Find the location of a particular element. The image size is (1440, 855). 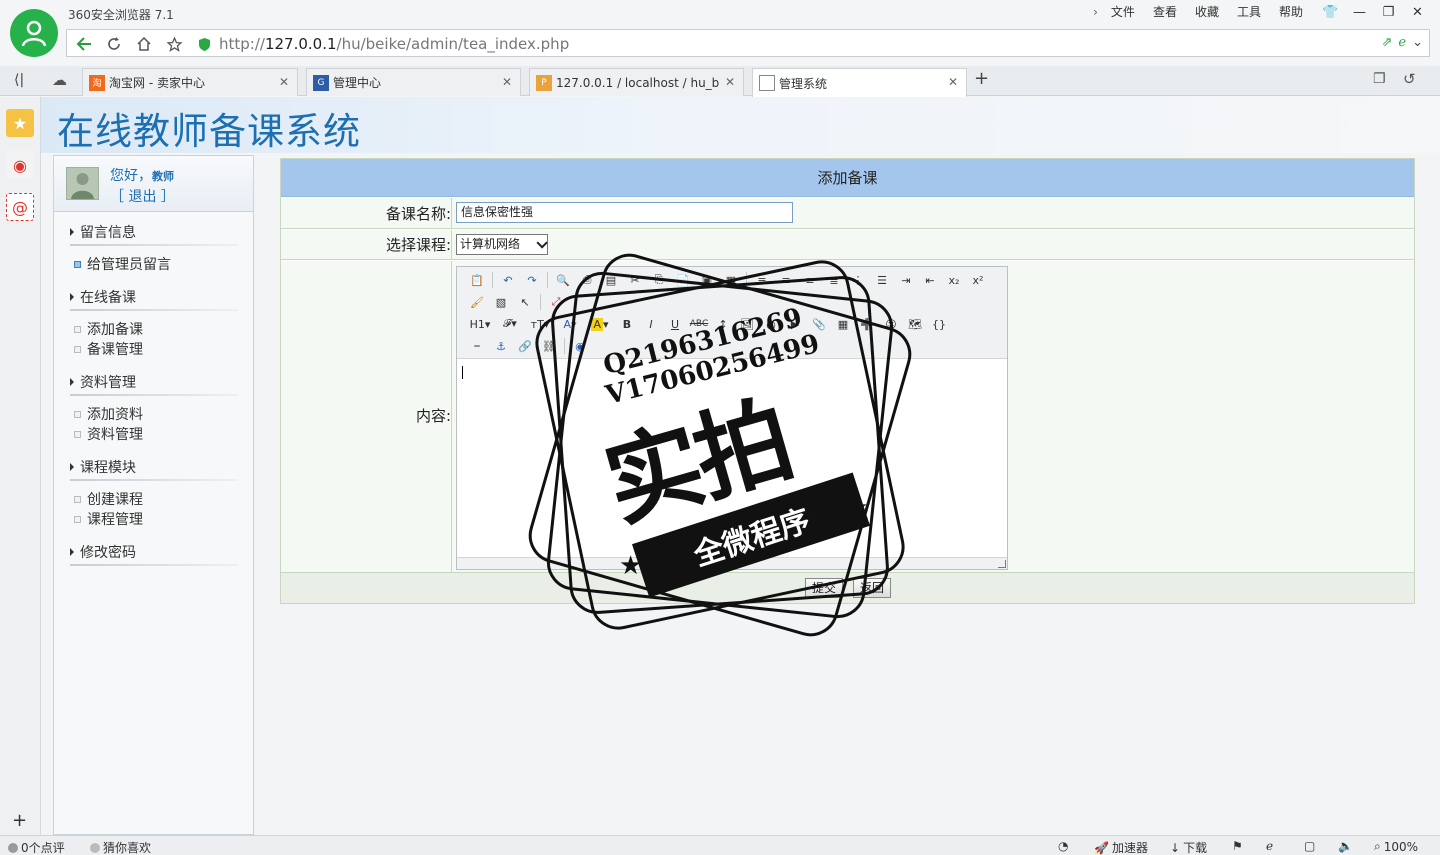

indent-icon: ⇥ is located at coordinates (906, 280).